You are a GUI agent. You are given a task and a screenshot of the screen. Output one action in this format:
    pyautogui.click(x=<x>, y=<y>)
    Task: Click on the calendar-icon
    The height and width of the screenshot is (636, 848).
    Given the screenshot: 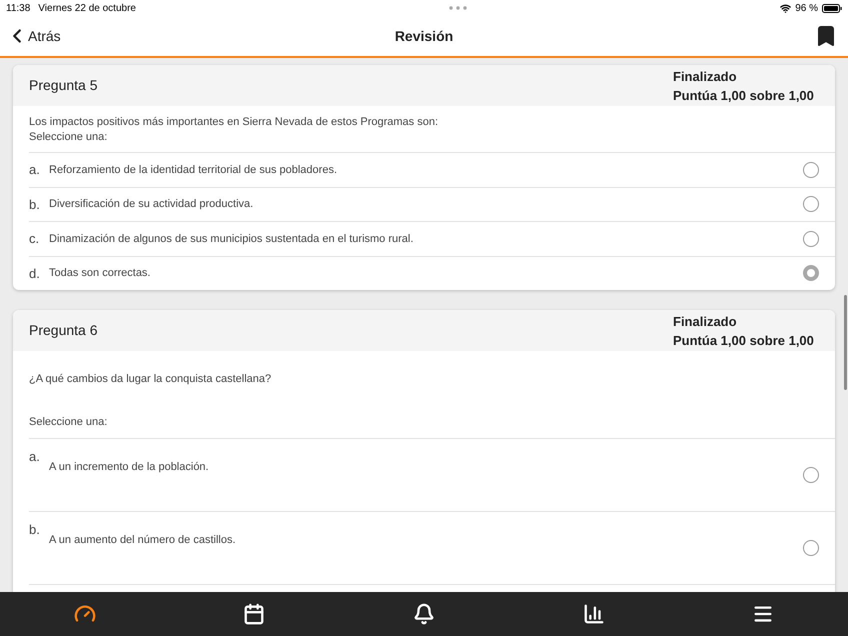 What is the action you would take?
    pyautogui.click(x=254, y=614)
    